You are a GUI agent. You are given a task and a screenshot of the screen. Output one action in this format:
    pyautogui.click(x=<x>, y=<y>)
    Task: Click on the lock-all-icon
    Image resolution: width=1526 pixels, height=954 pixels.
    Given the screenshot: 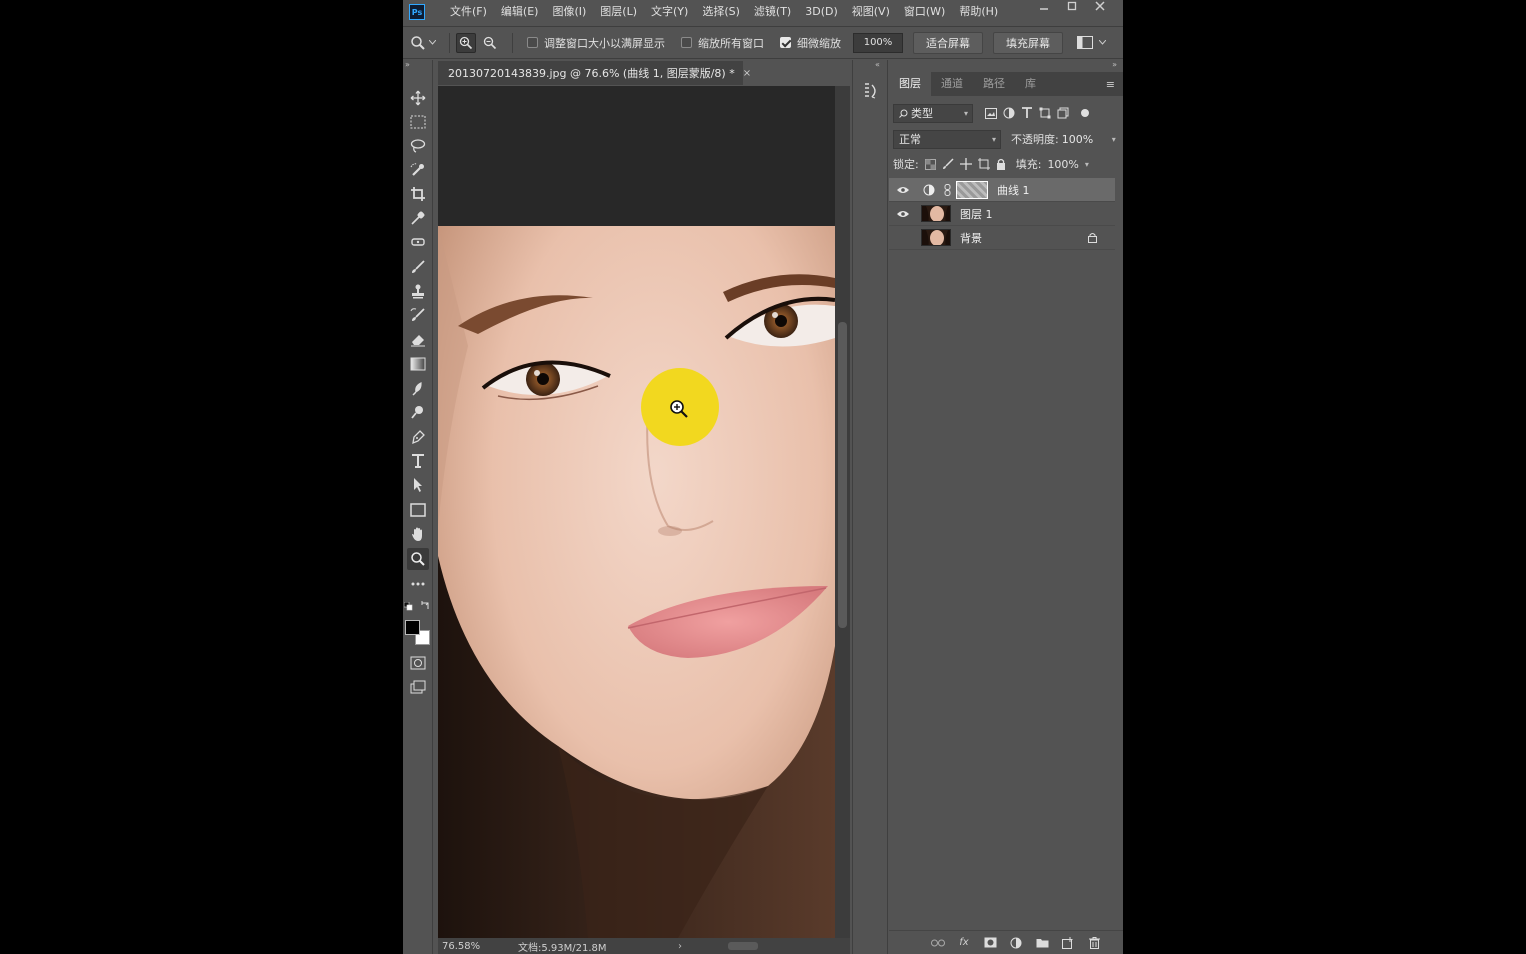 What is the action you would take?
    pyautogui.click(x=1001, y=164)
    